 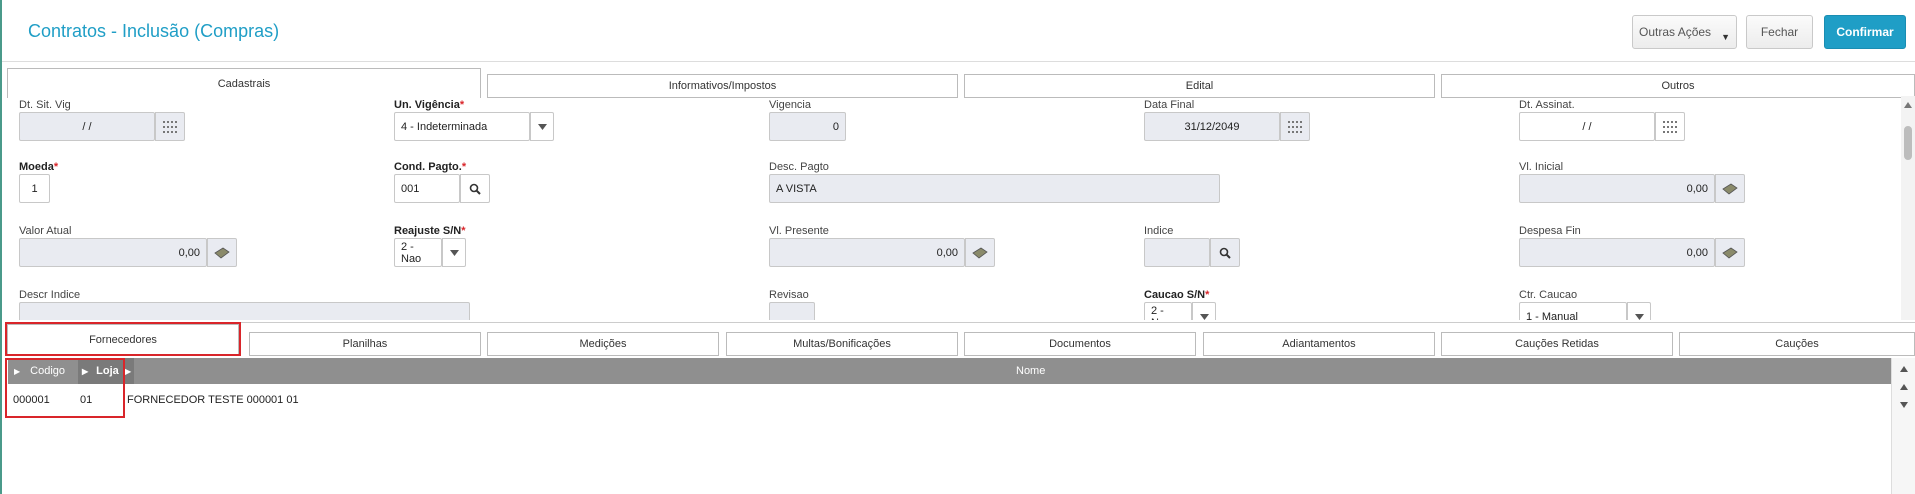 What do you see at coordinates (1319, 344) in the screenshot?
I see `tab-adiantamentos: Adiantamentos` at bounding box center [1319, 344].